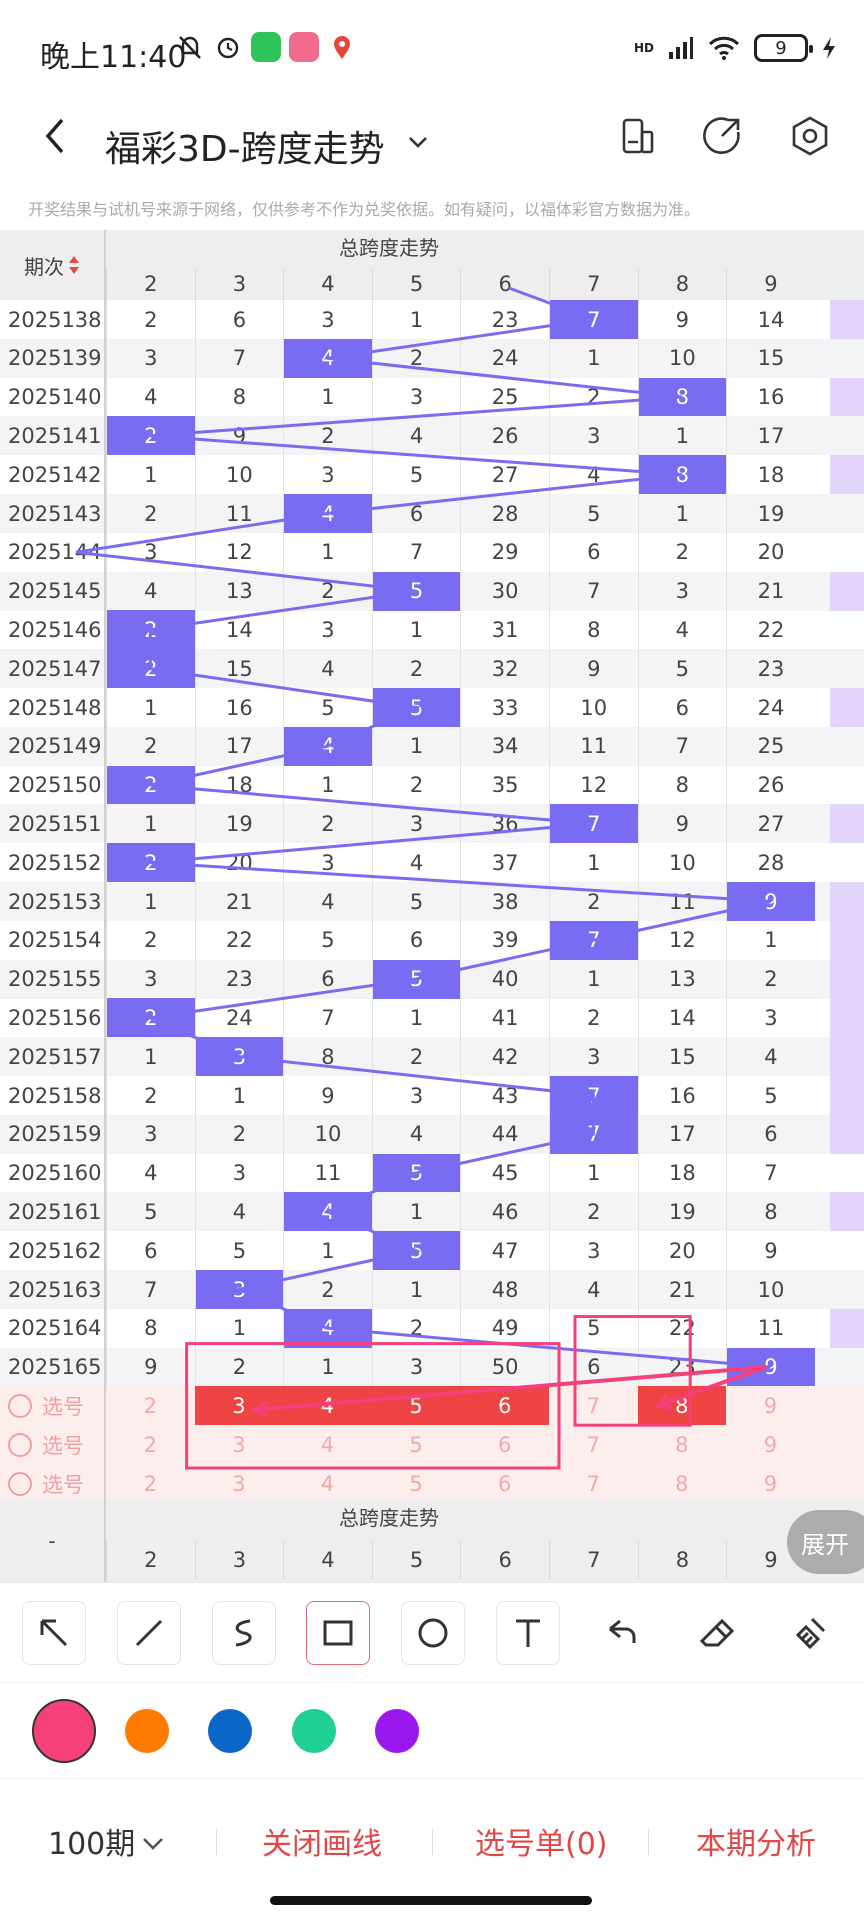 This screenshot has width=864, height=1920. I want to click on value-cell: 22, so click(770, 630).